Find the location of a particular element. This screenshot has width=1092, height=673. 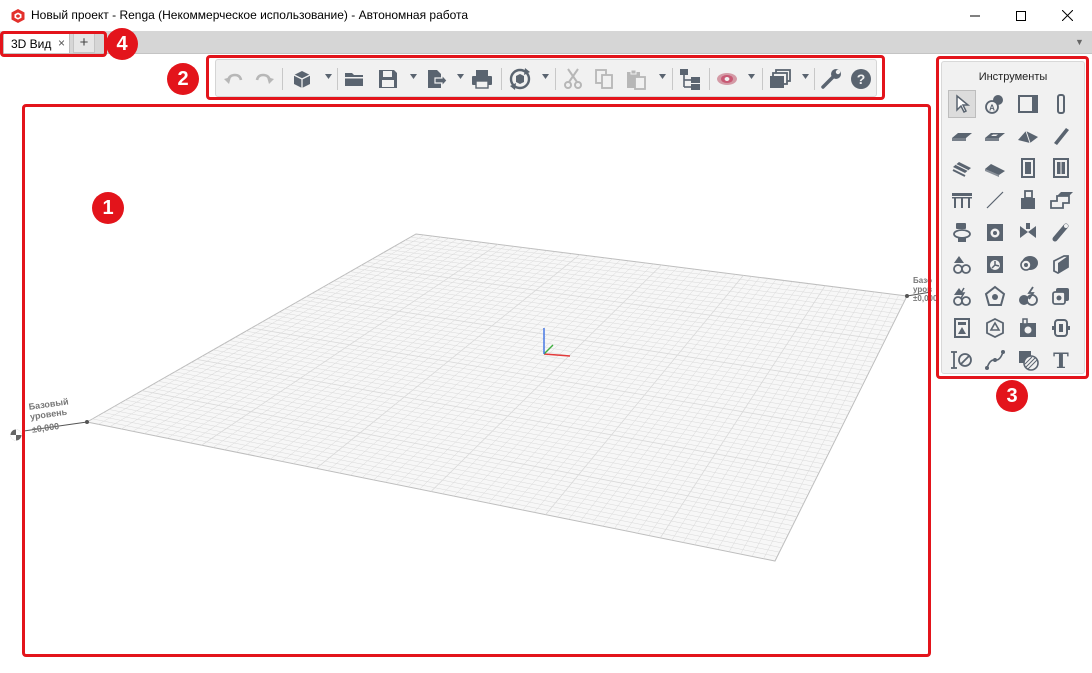

level-marker-icon is located at coordinates (16, 435).